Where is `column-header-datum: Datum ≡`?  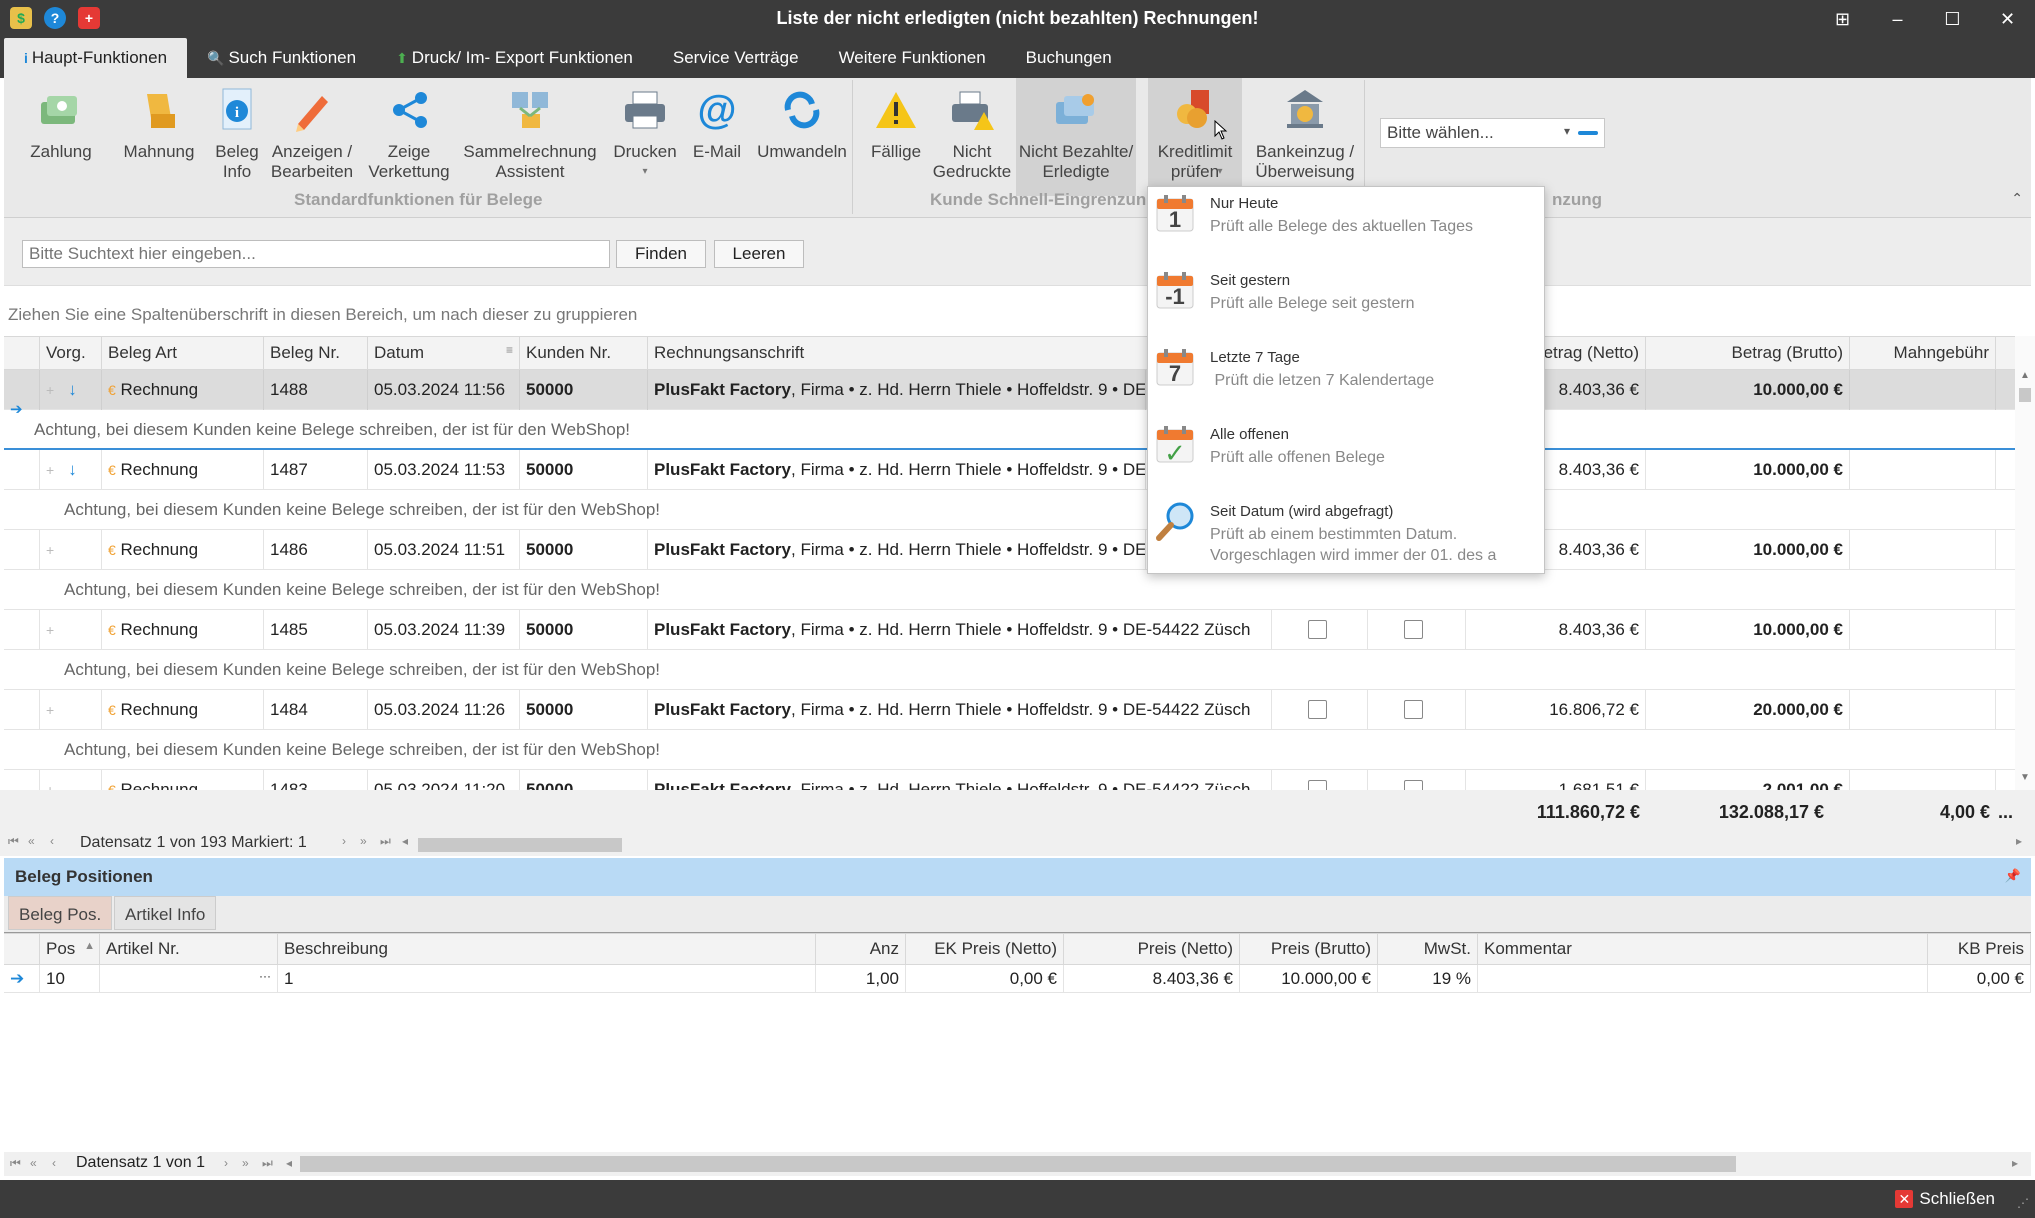
column-header-datum: Datum ≡ is located at coordinates (444, 353).